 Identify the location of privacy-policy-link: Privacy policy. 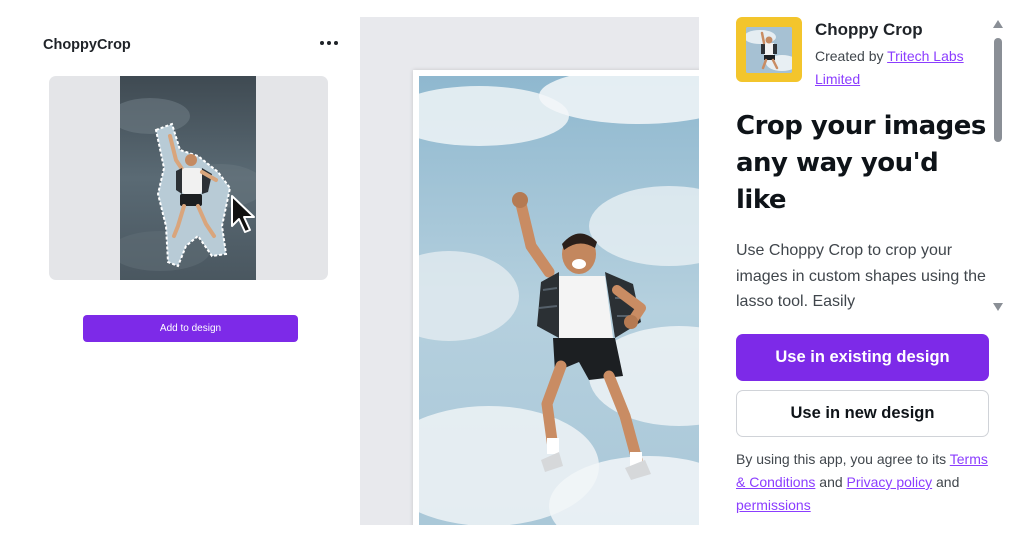
(890, 482).